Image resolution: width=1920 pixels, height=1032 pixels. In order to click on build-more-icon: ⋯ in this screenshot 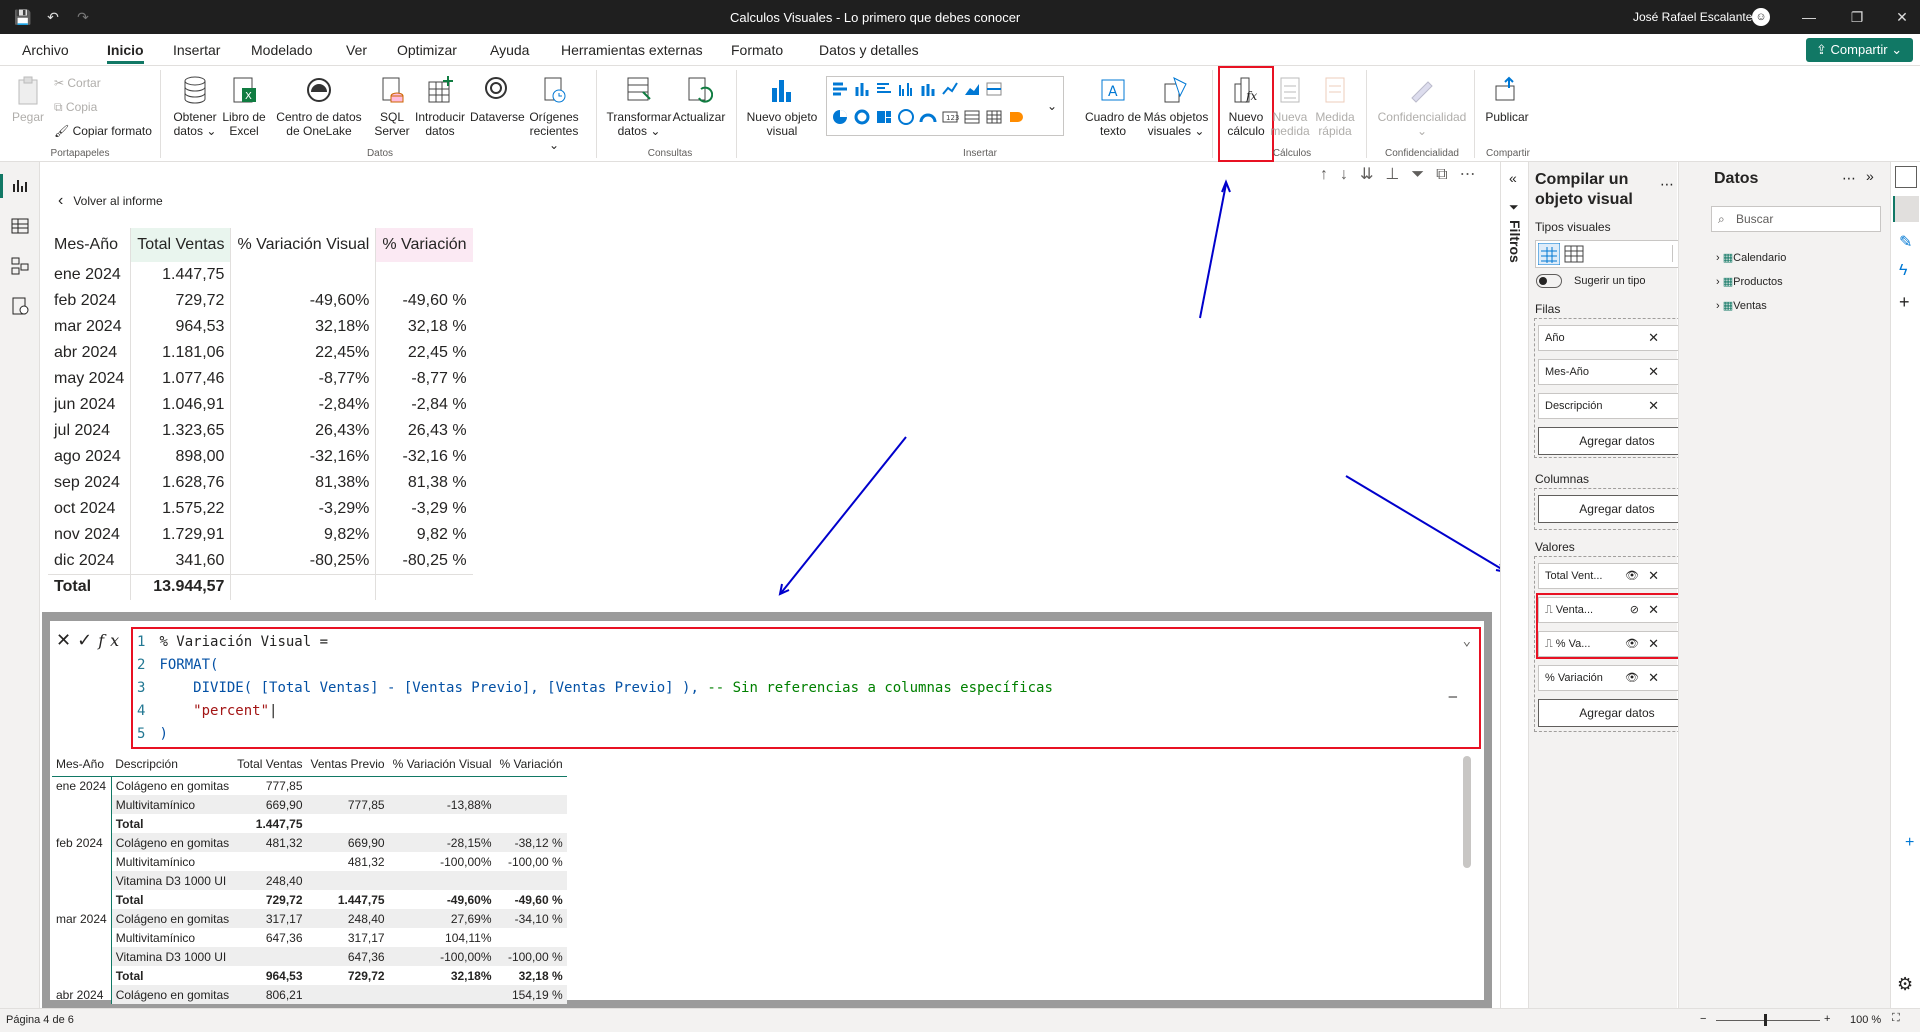, I will do `click(1667, 184)`.